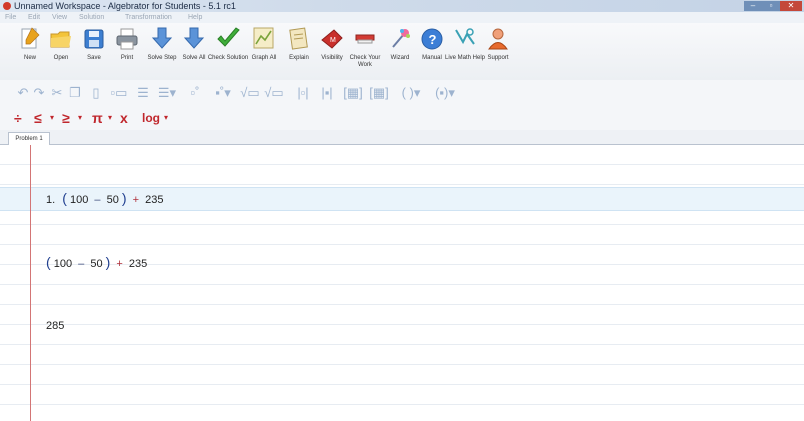 Image resolution: width=804 pixels, height=421 pixels. What do you see at coordinates (23, 93) in the screenshot?
I see `undo-icon: ↶` at bounding box center [23, 93].